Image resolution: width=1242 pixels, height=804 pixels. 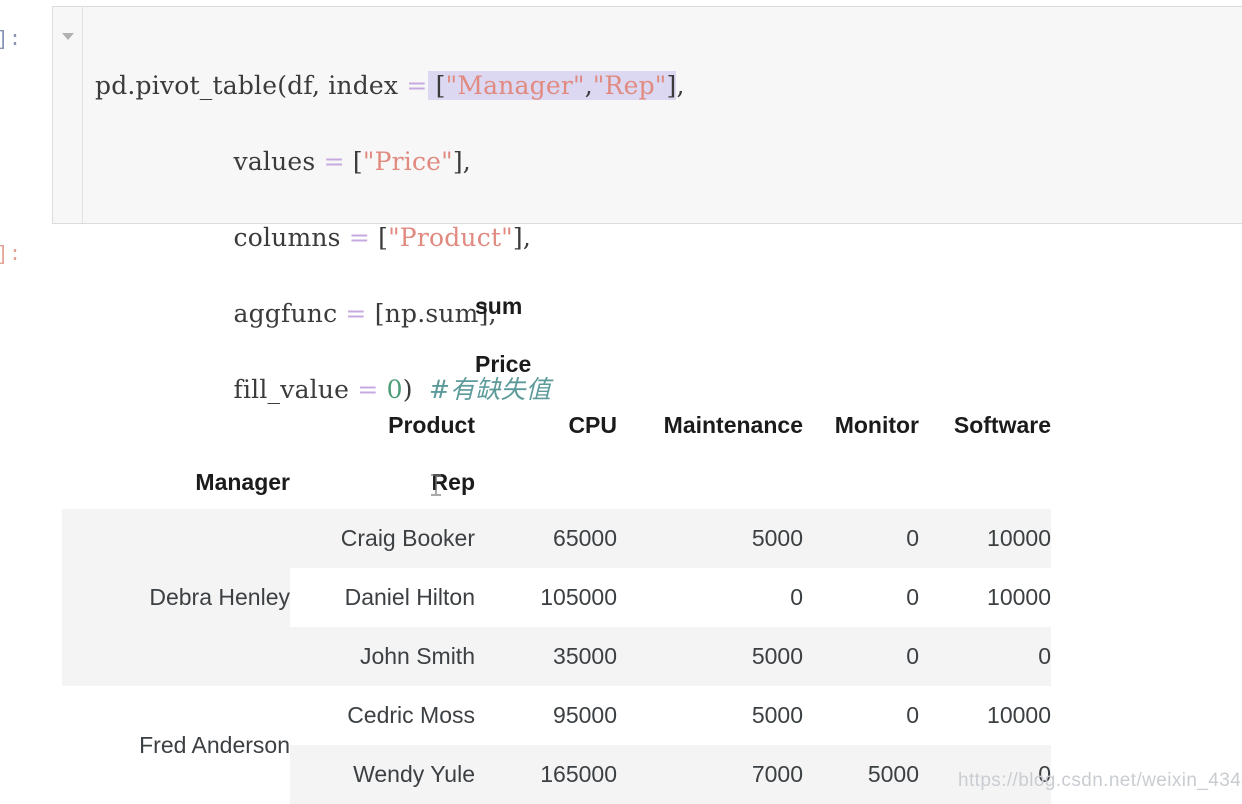 I want to click on spacer-cell-h, so click(x=710, y=364).